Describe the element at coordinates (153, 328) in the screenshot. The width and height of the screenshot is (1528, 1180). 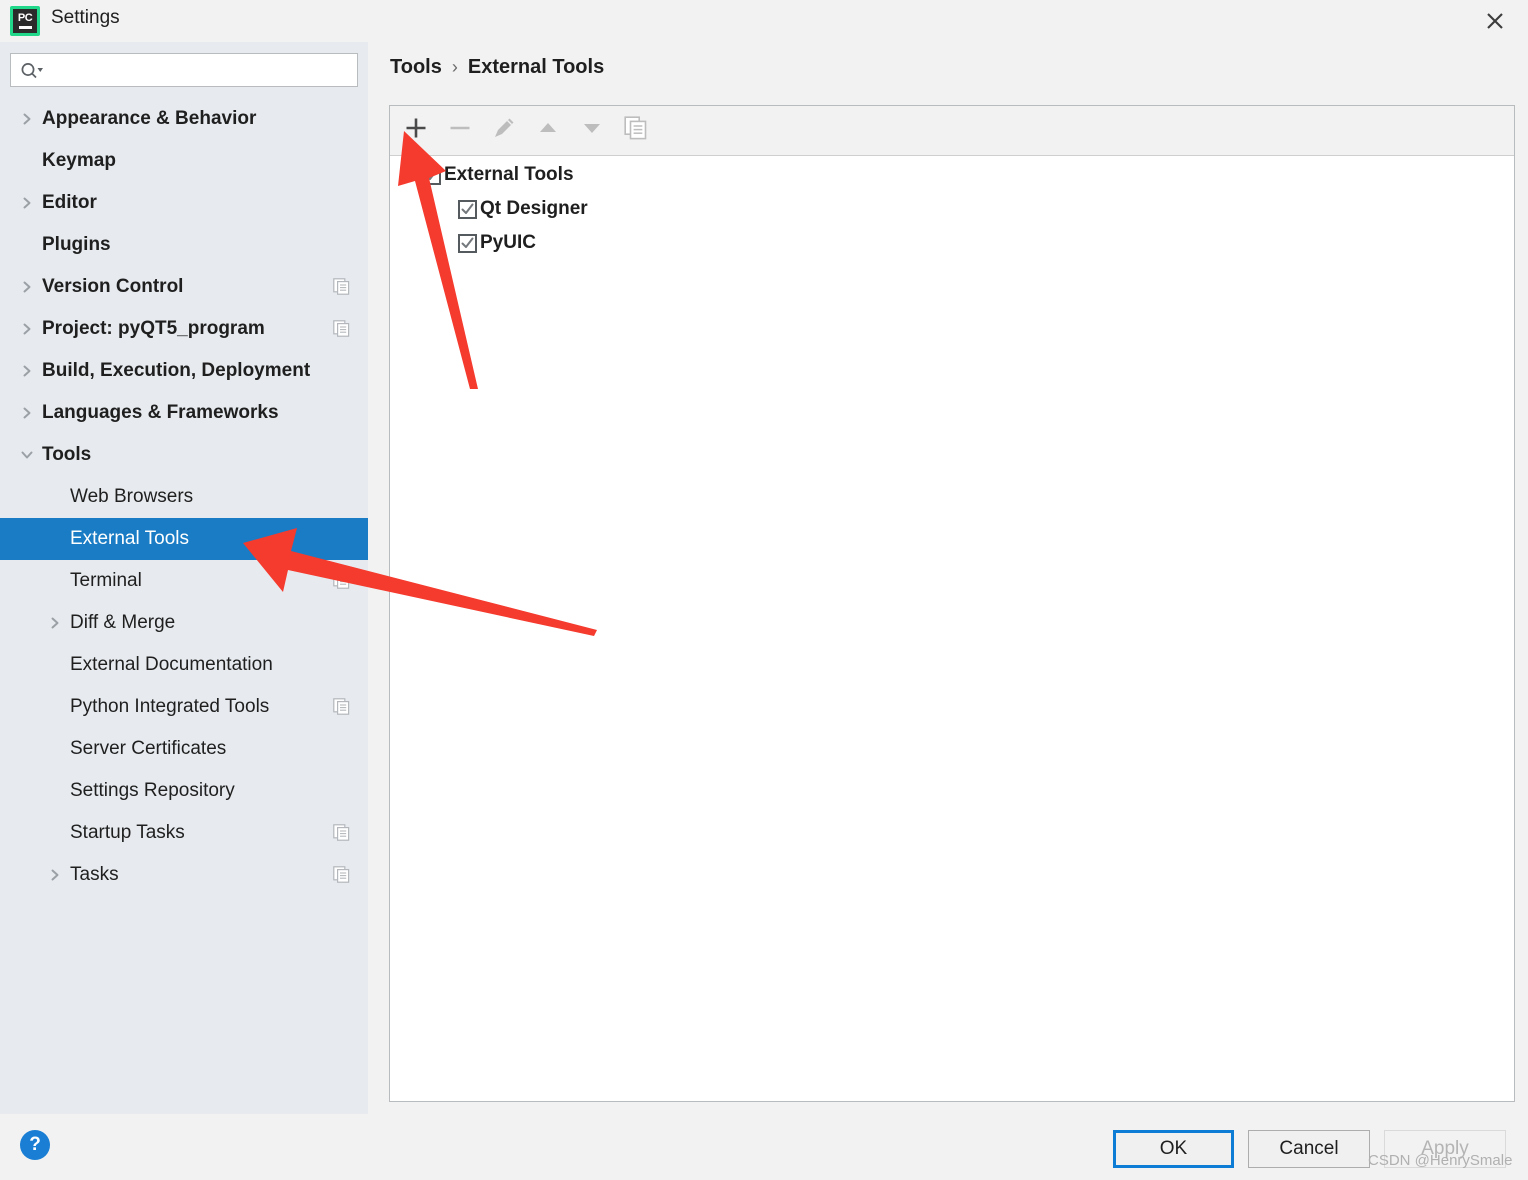
I see `sidebar-item-label: Project: pyQT5_program` at that location.